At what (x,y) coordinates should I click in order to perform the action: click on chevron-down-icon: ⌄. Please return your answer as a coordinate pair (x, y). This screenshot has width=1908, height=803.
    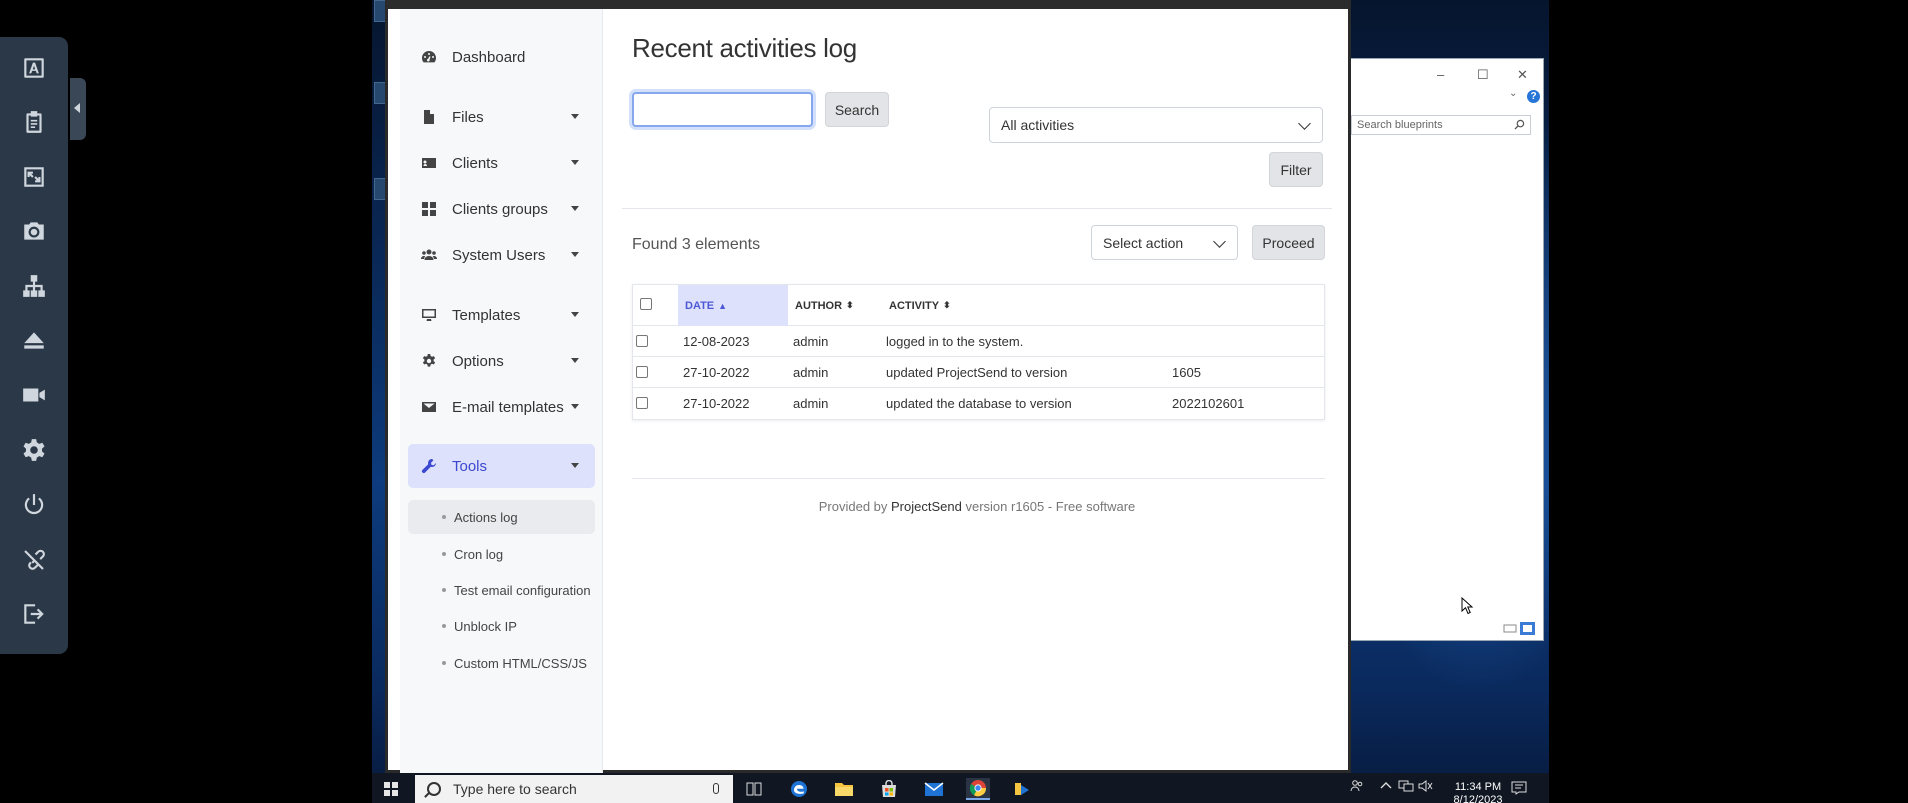
    Looking at the image, I should click on (1513, 93).